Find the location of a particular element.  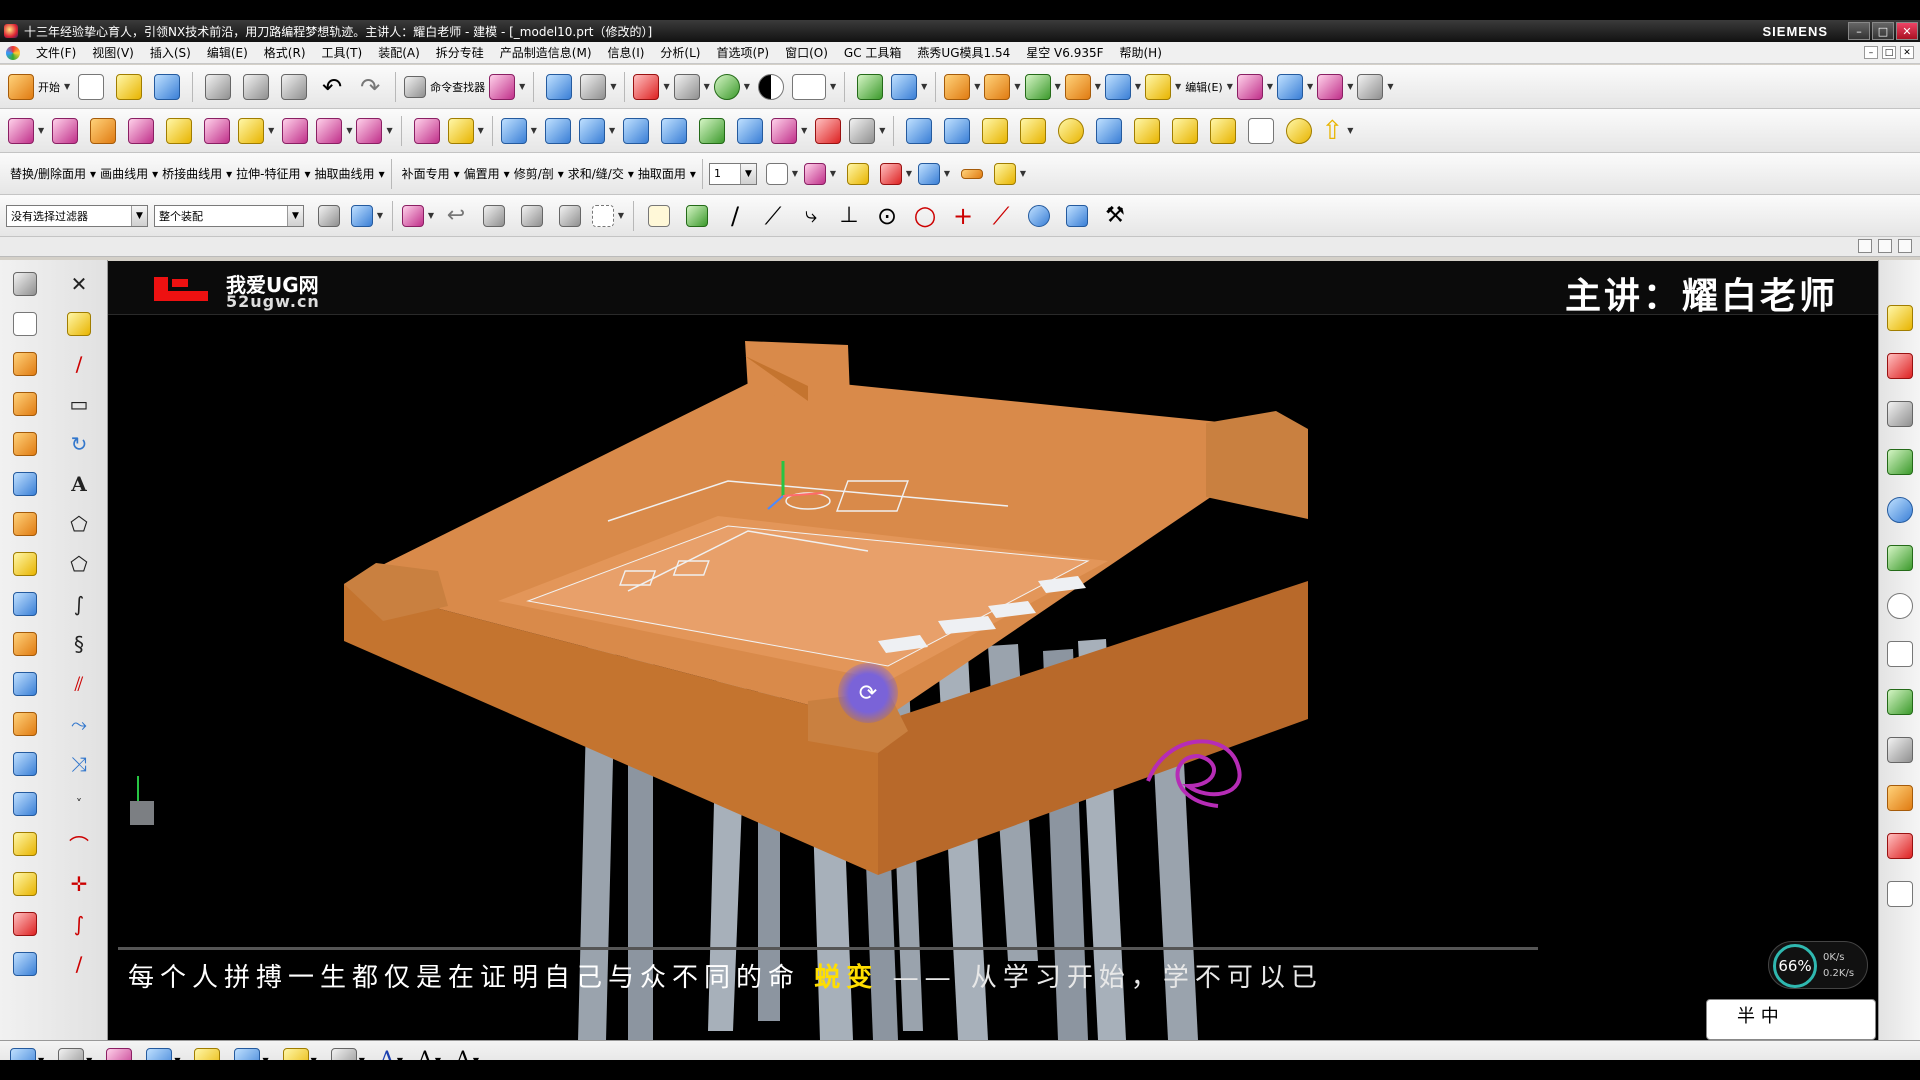

menu-pmi: 产品制造信息(M) is located at coordinates (546, 52).